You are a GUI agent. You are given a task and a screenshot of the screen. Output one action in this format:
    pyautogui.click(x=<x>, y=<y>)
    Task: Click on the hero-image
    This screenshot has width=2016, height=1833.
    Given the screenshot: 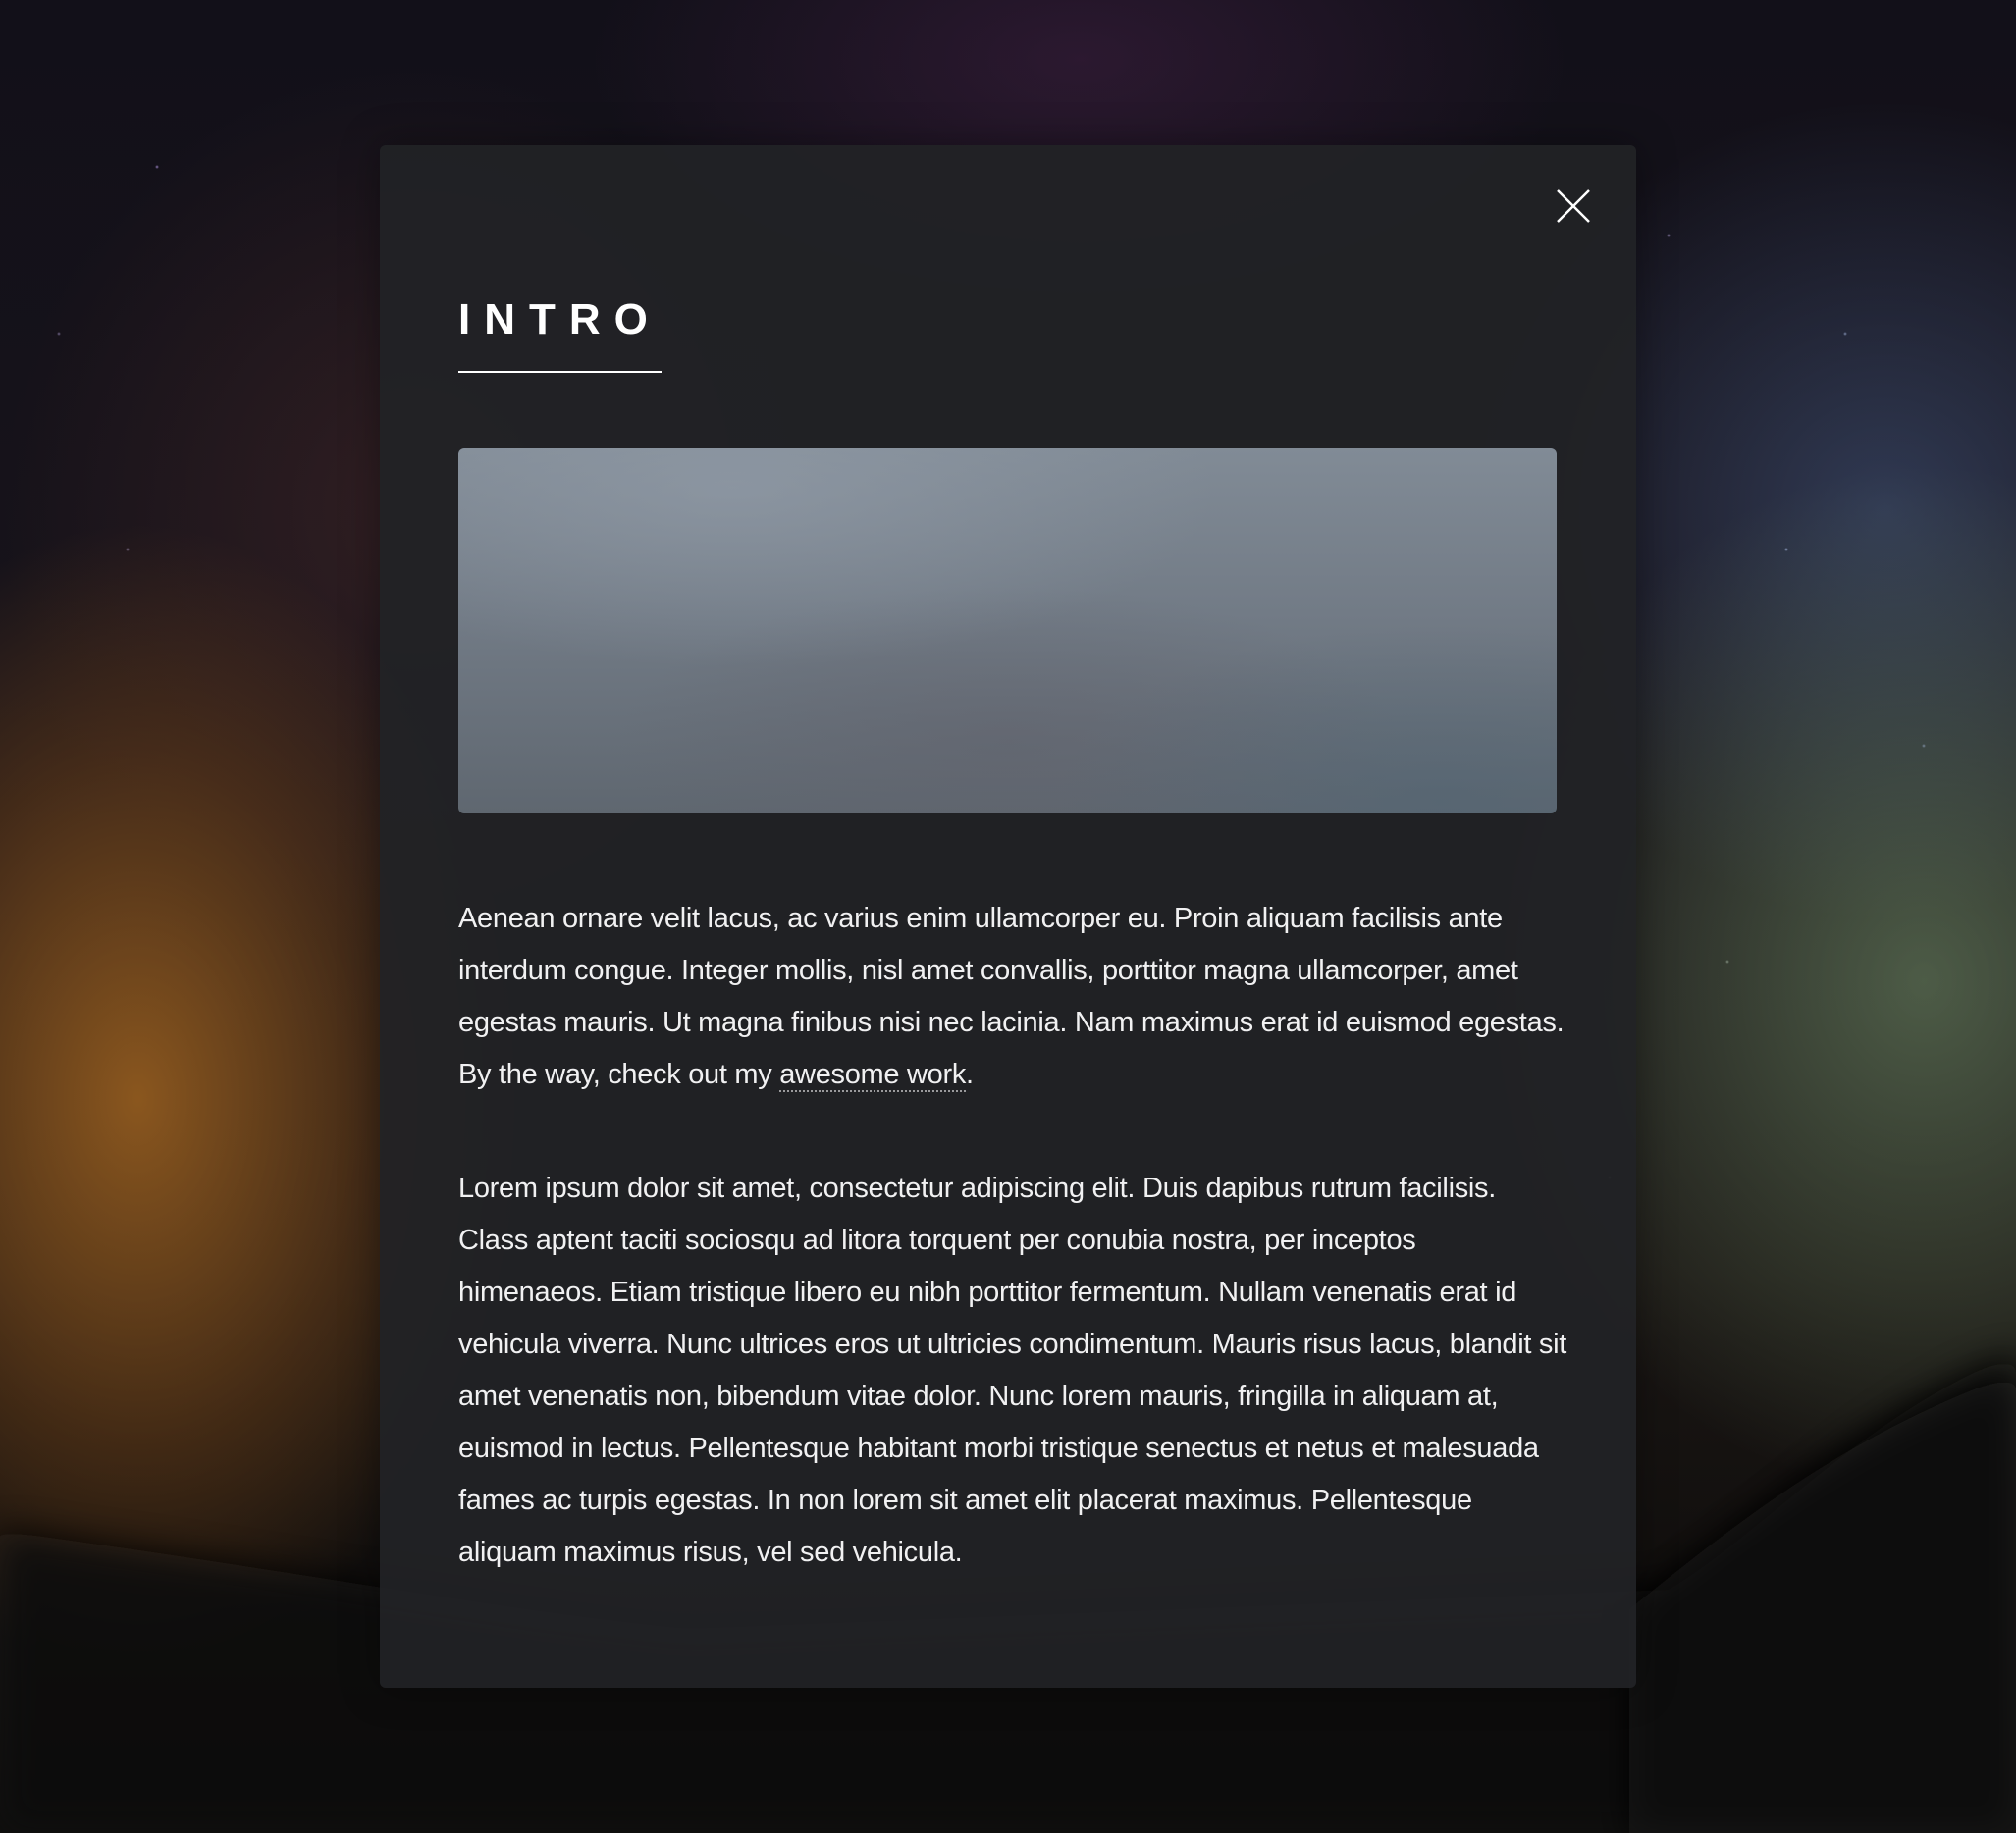 What is the action you would take?
    pyautogui.click(x=1007, y=630)
    